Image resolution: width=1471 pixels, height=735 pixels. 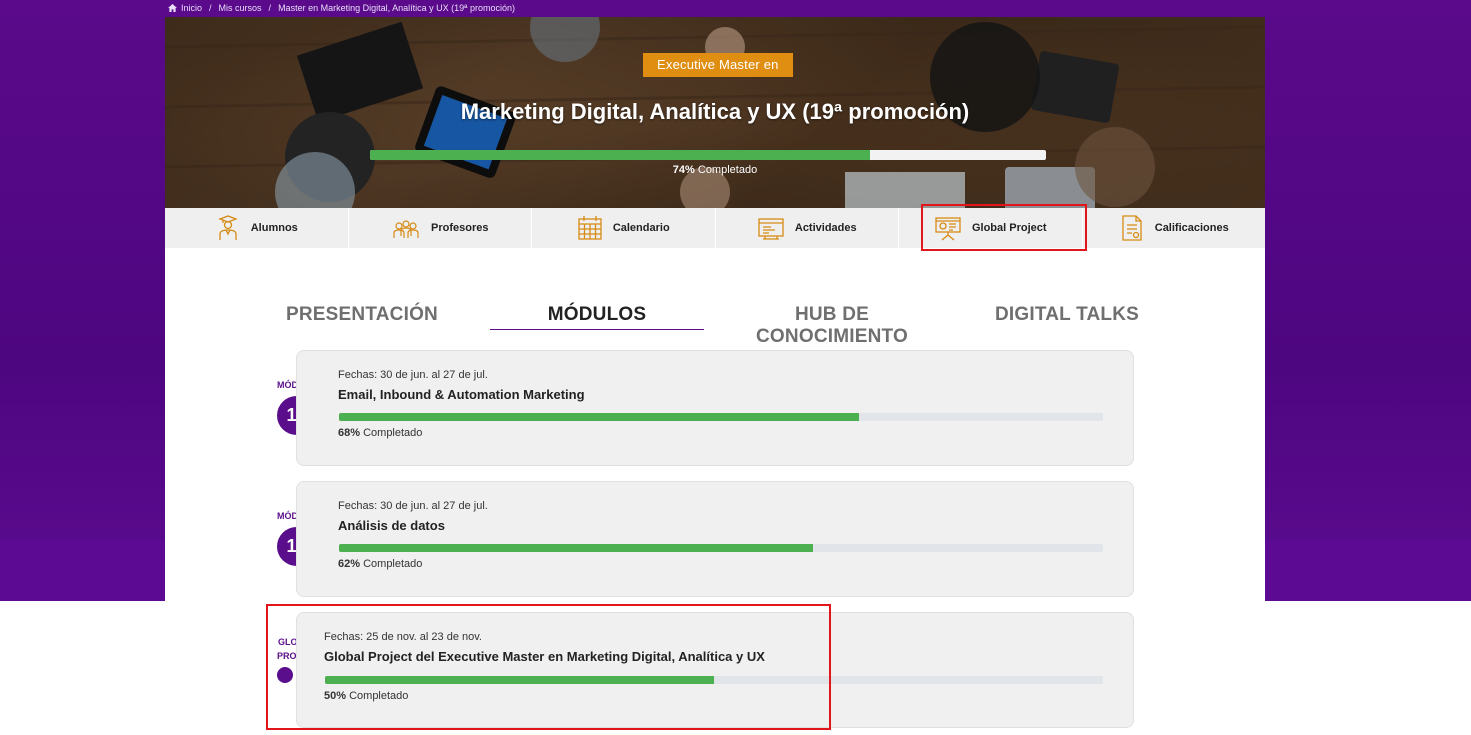 I want to click on grades-icon, so click(x=1132, y=228).